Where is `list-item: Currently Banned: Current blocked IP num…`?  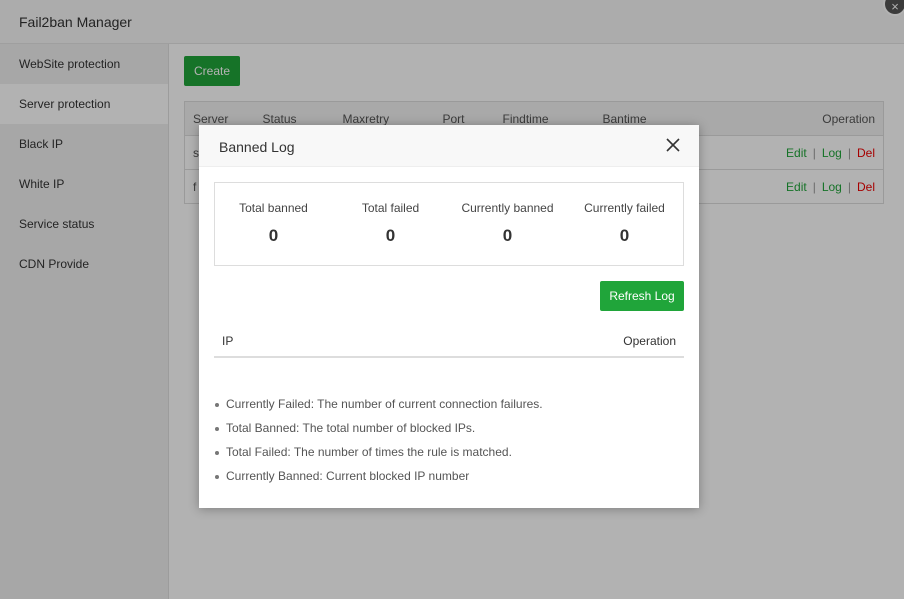
list-item: Currently Banned: Current blocked IP num… is located at coordinates (449, 481).